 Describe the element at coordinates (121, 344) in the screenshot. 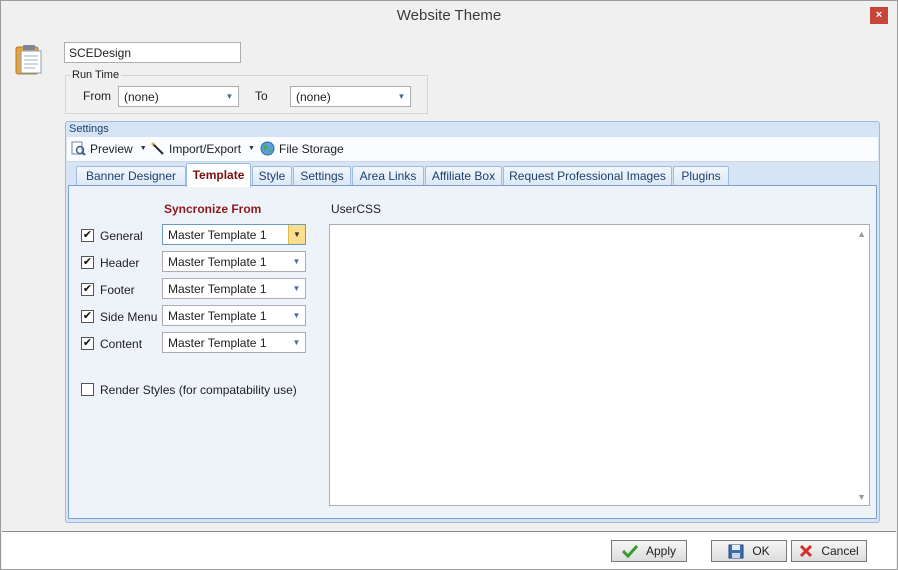

I see `content-label: Content` at that location.